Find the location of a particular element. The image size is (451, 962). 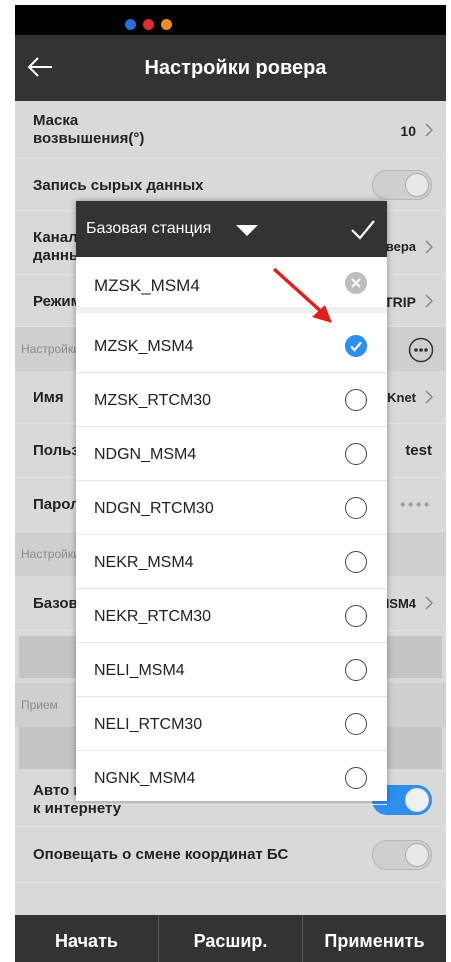

station-option-label: MZSK_RTCM30 is located at coordinates (153, 400).